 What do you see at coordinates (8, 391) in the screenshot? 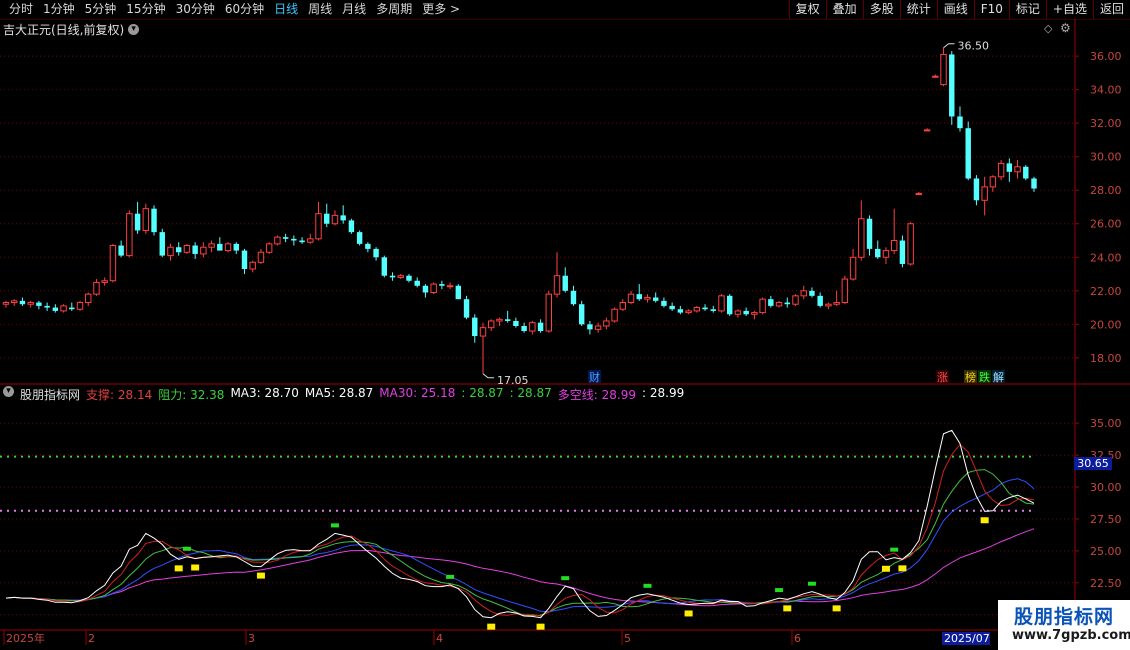
I see `chevron-down-icon: ▾` at bounding box center [8, 391].